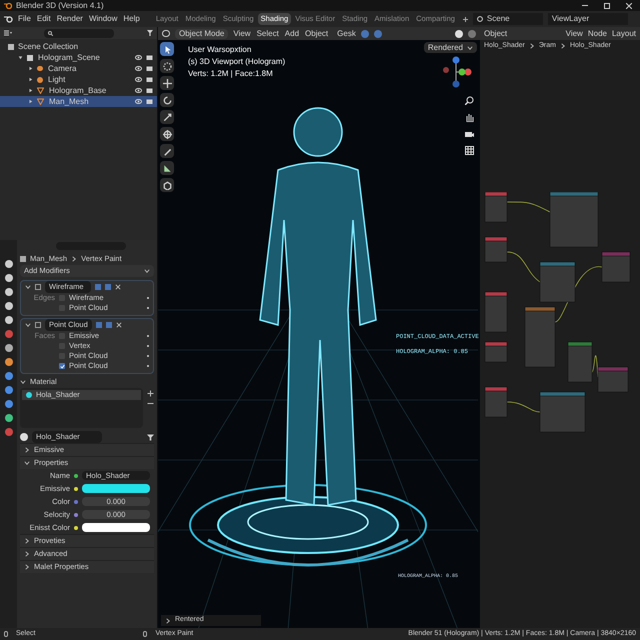 The image size is (640, 640). I want to click on search-icon, so click(50, 33).